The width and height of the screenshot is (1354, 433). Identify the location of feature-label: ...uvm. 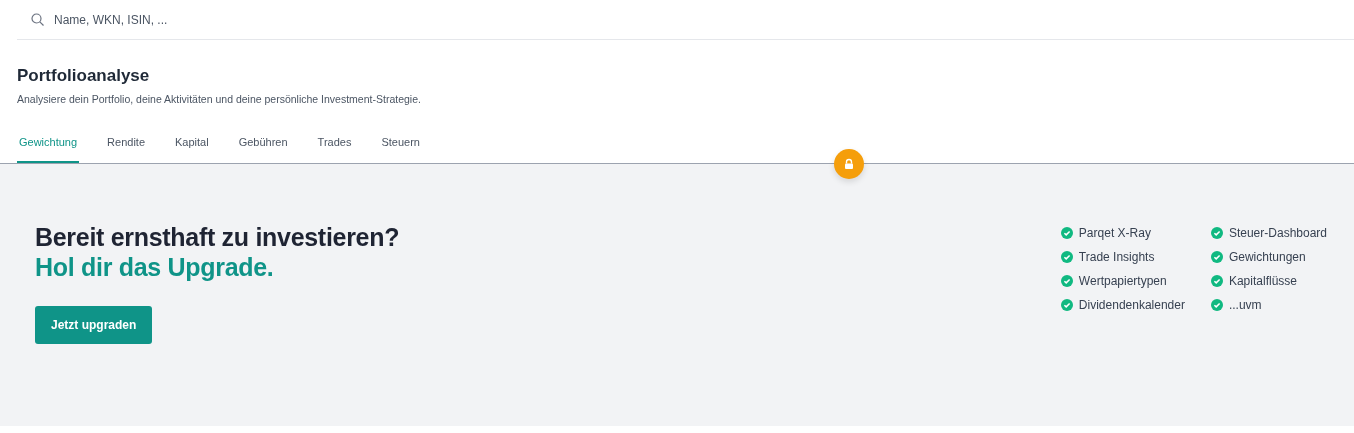
(1245, 305).